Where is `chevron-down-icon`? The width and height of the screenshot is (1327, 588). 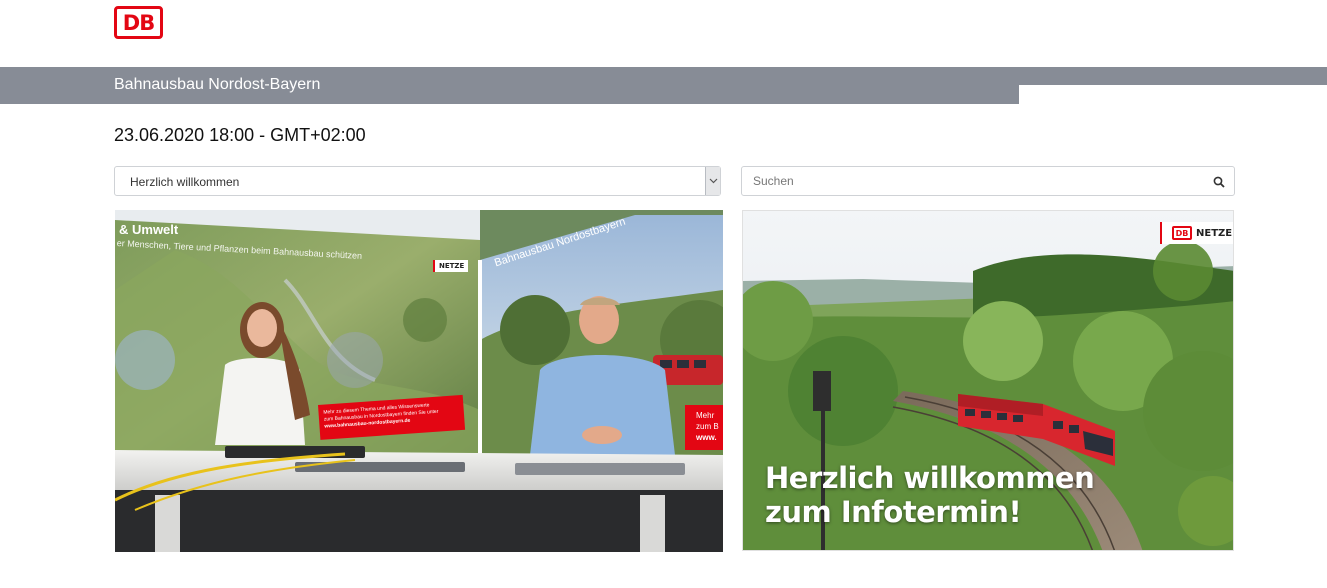
chevron-down-icon is located at coordinates (712, 181).